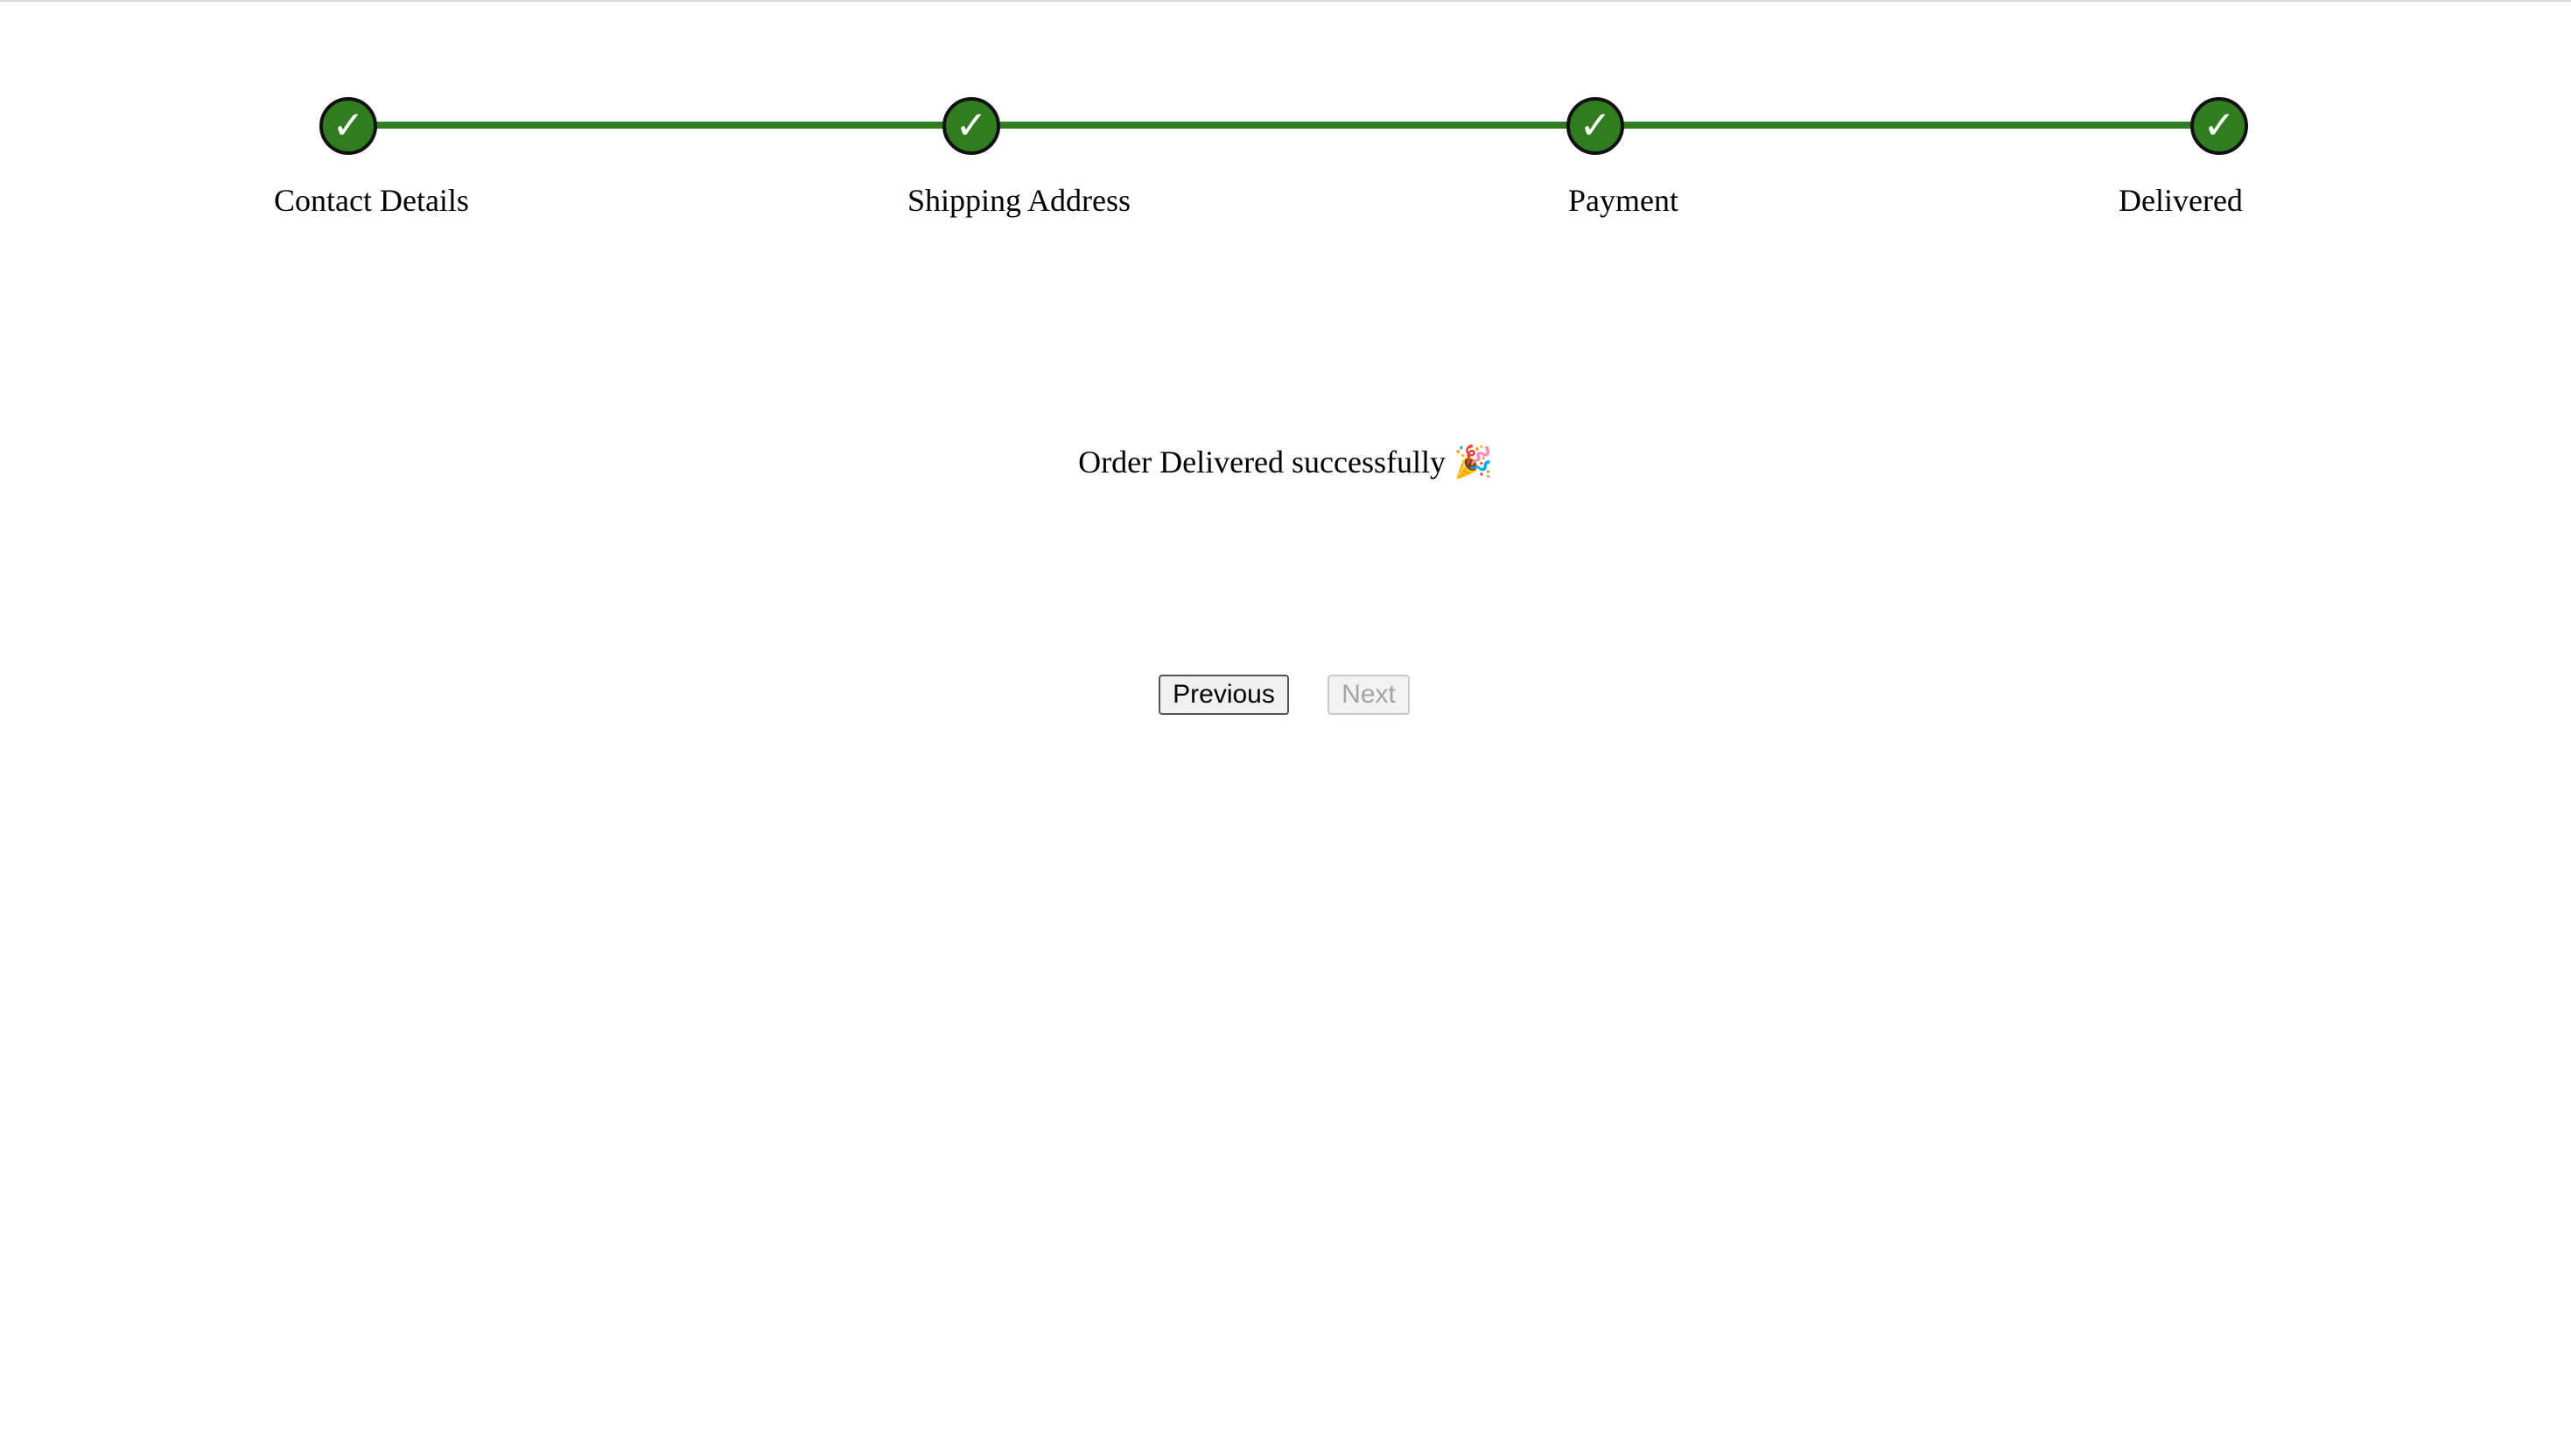 The height and width of the screenshot is (1456, 2571). What do you see at coordinates (2181, 200) in the screenshot?
I see `step-label-delivered: Delivered` at bounding box center [2181, 200].